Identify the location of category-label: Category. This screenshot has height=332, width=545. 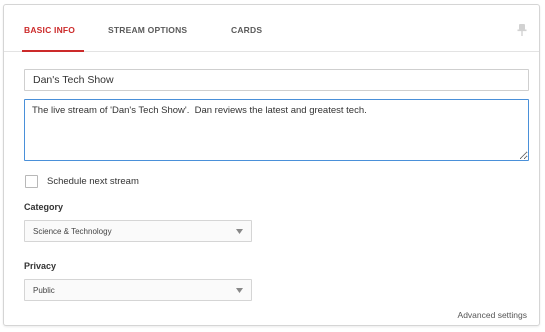
(44, 207).